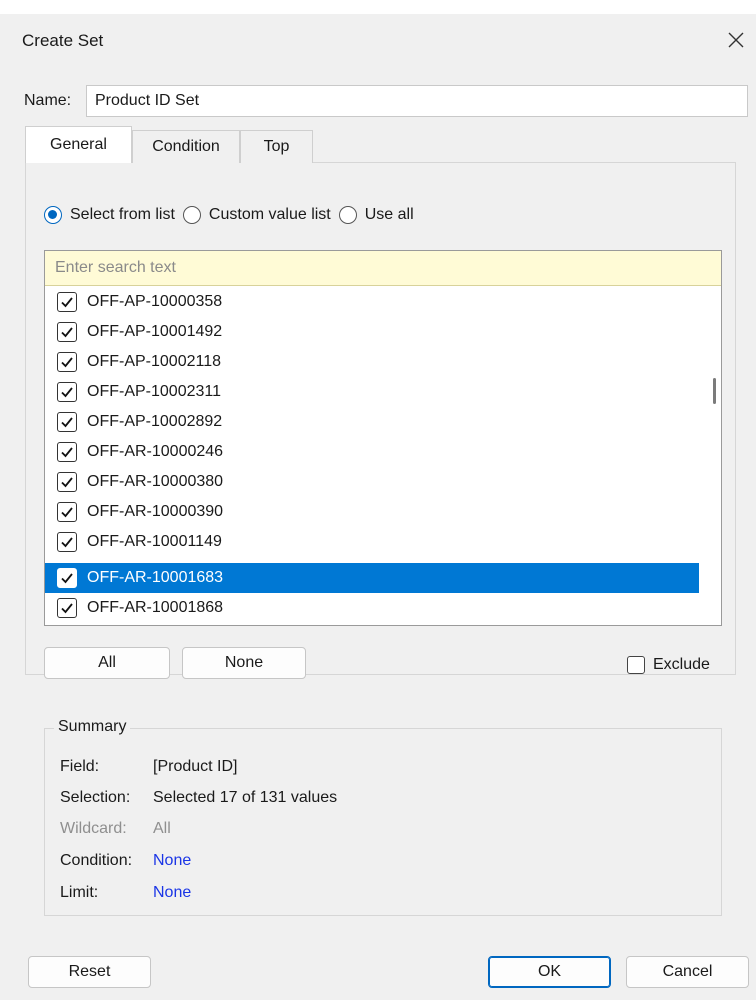  Describe the element at coordinates (80, 766) in the screenshot. I see `summary-field-key: Field:` at that location.